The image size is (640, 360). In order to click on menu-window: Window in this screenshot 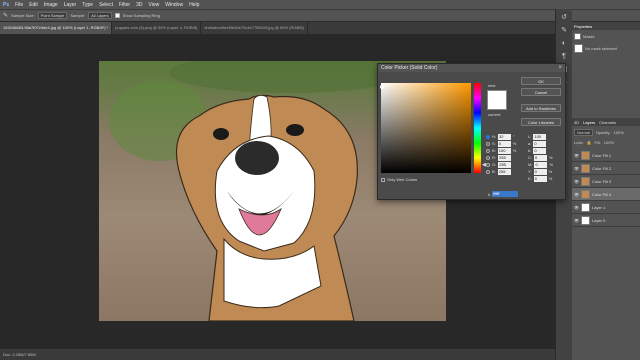, I will do `click(174, 5)`.